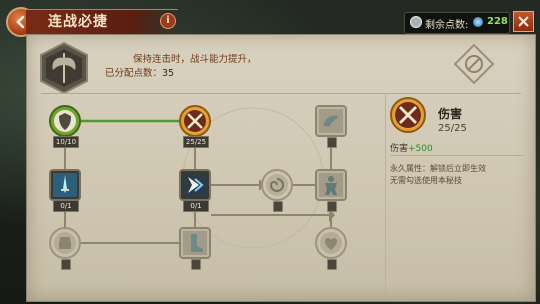 The width and height of the screenshot is (540, 304). I want to click on node-count: 25/25, so click(196, 142).